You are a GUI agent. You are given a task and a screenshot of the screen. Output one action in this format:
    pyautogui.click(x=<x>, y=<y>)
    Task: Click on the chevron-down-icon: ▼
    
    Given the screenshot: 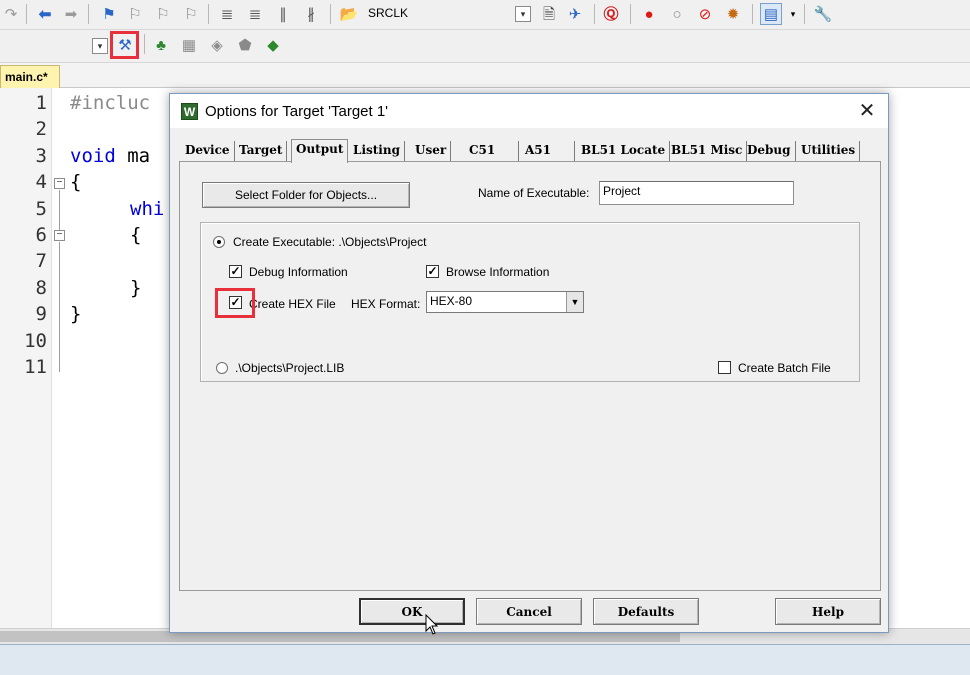 What is the action you would take?
    pyautogui.click(x=574, y=302)
    